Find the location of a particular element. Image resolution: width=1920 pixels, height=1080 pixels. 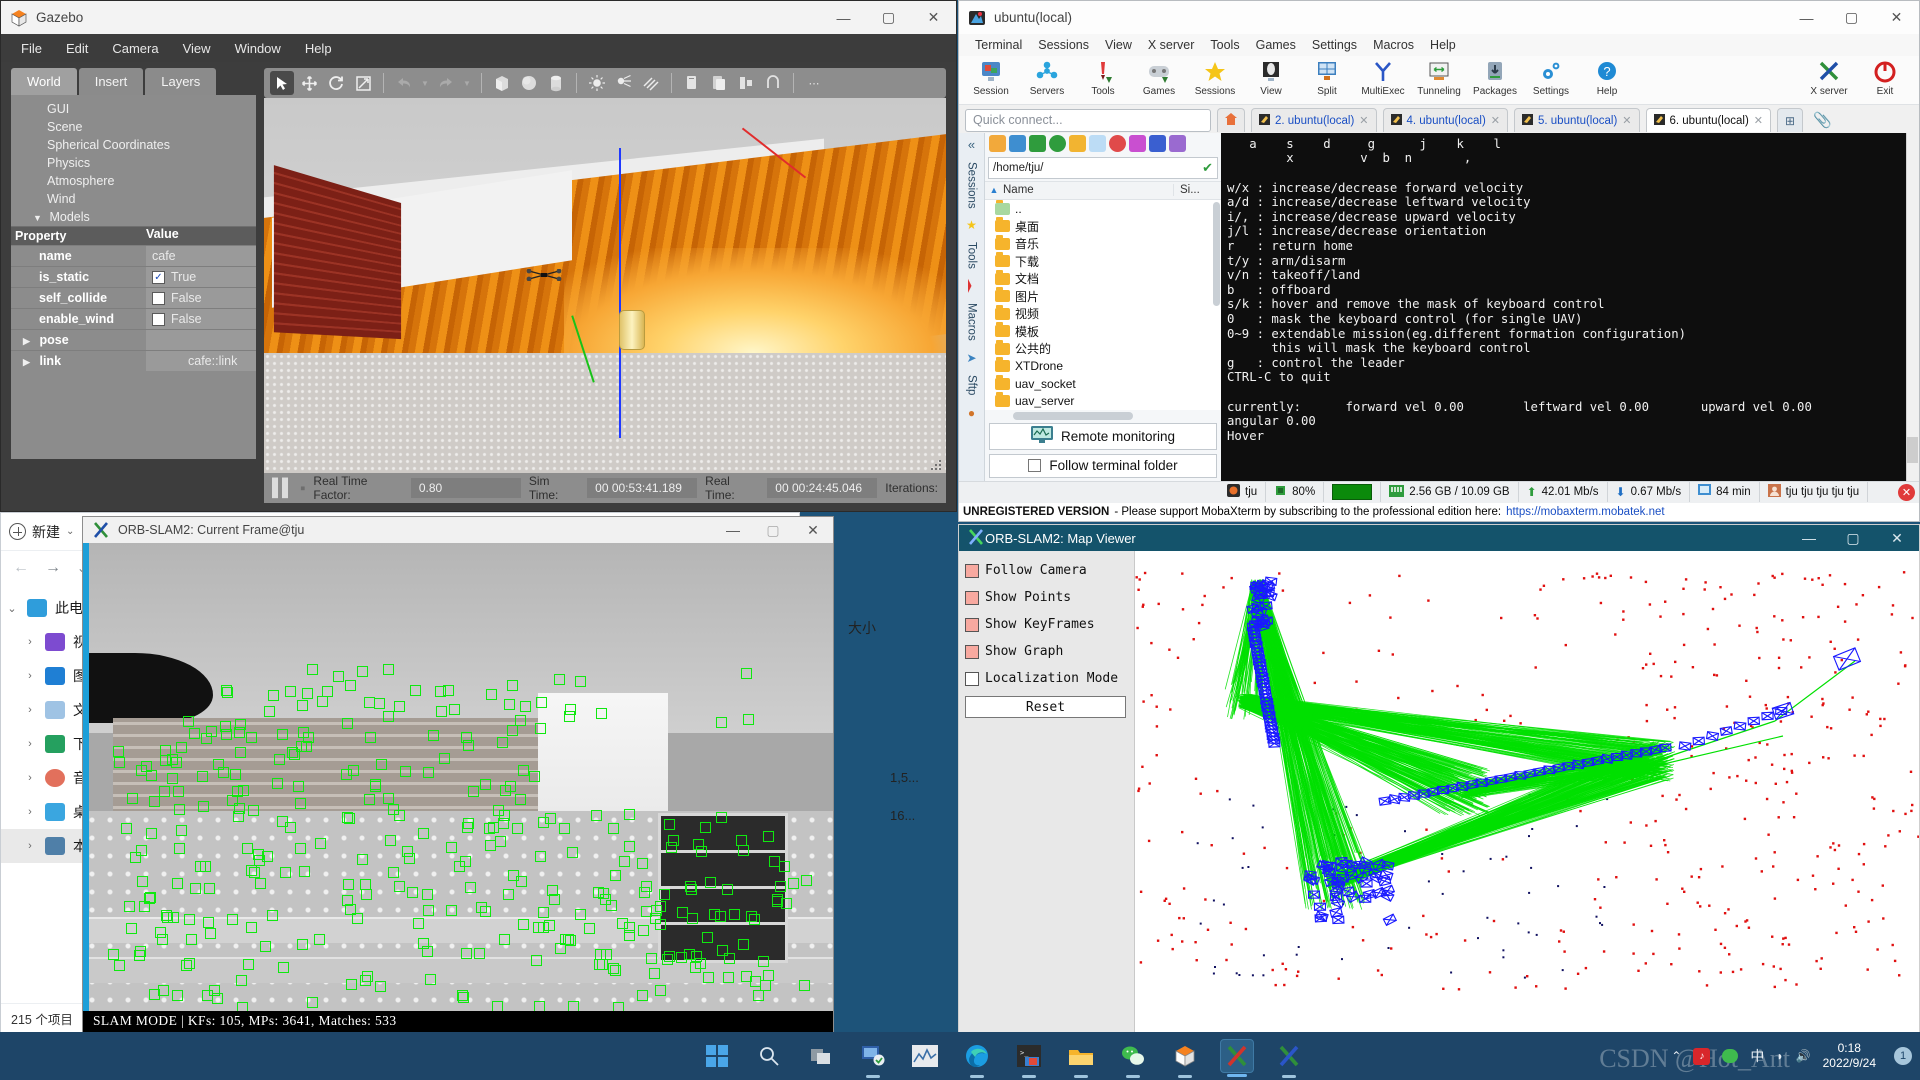

is-static-checkbox: ✓ is located at coordinates (158, 277).